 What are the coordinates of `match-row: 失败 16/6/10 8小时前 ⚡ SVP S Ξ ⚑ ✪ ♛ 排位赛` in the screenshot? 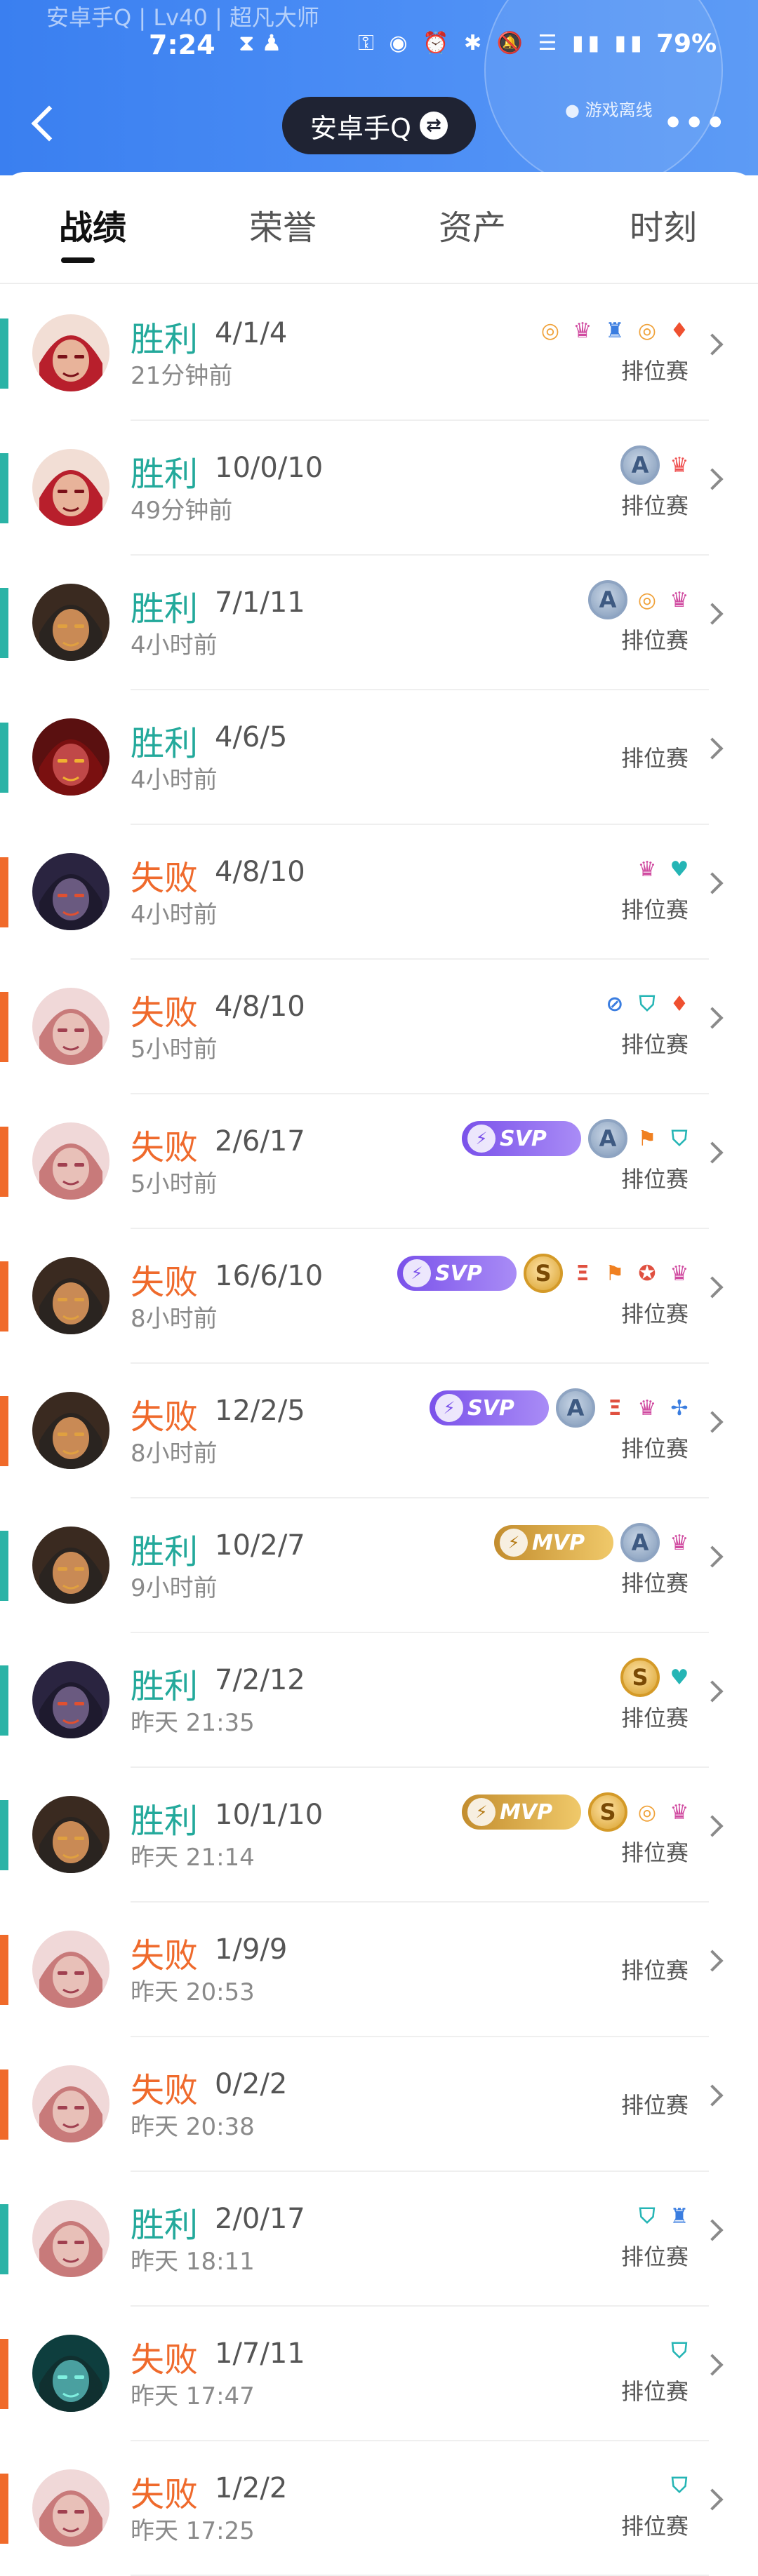 It's located at (379, 1296).